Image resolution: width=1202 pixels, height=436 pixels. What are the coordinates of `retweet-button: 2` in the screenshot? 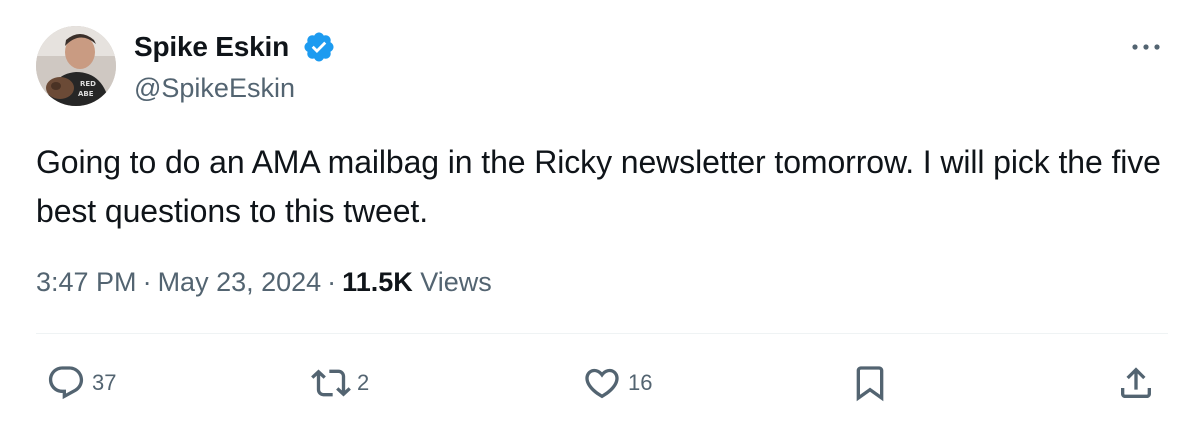 It's located at (340, 383).